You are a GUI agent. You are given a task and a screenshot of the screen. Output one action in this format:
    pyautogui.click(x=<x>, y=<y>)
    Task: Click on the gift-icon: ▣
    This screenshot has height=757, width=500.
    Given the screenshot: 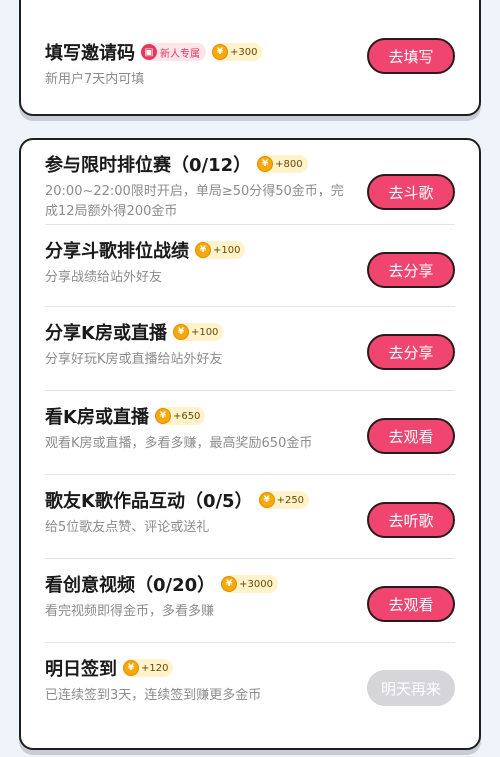 What is the action you would take?
    pyautogui.click(x=149, y=52)
    